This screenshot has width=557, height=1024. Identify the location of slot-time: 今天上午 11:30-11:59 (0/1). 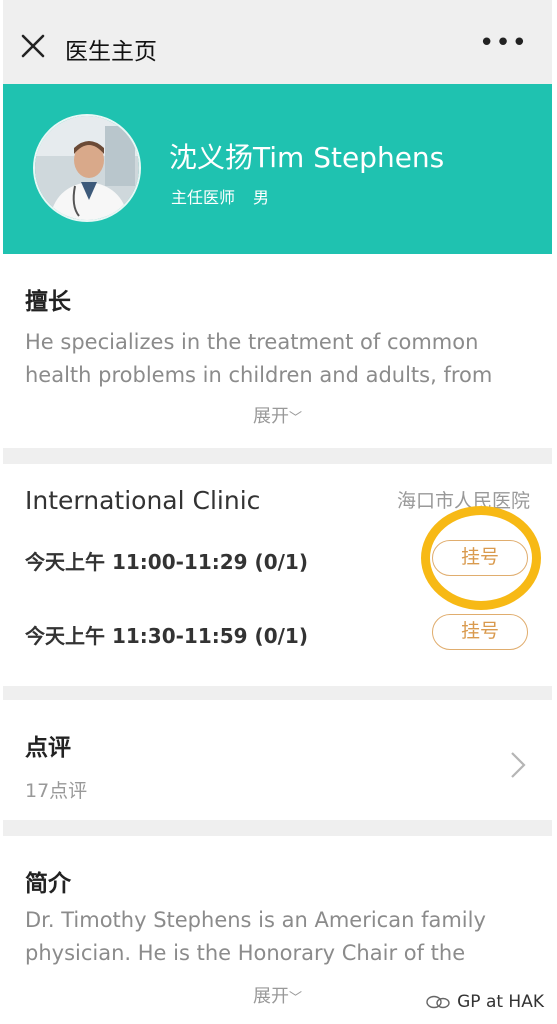
(166, 636).